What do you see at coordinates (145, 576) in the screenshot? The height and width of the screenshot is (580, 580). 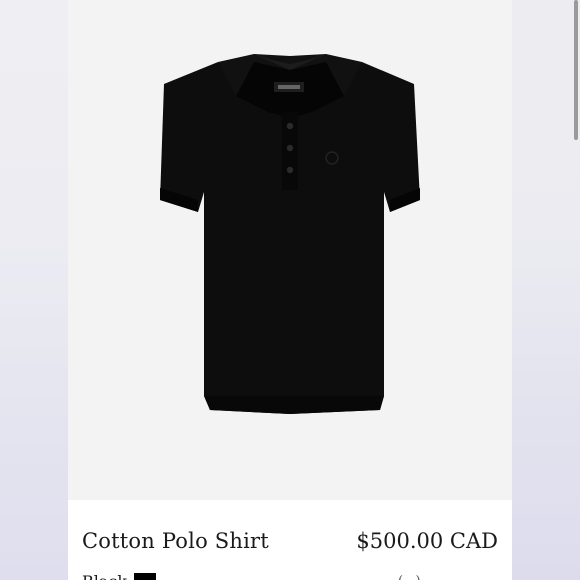 I see `color-swatch` at bounding box center [145, 576].